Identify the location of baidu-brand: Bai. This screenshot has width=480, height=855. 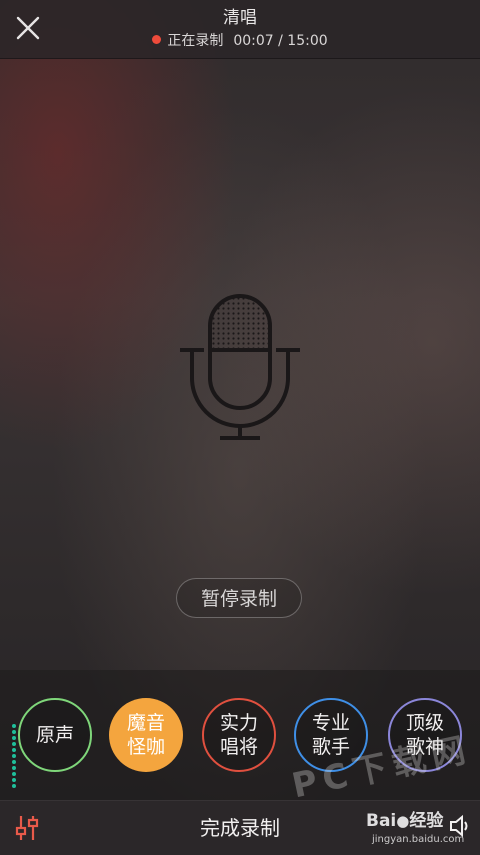
(381, 821).